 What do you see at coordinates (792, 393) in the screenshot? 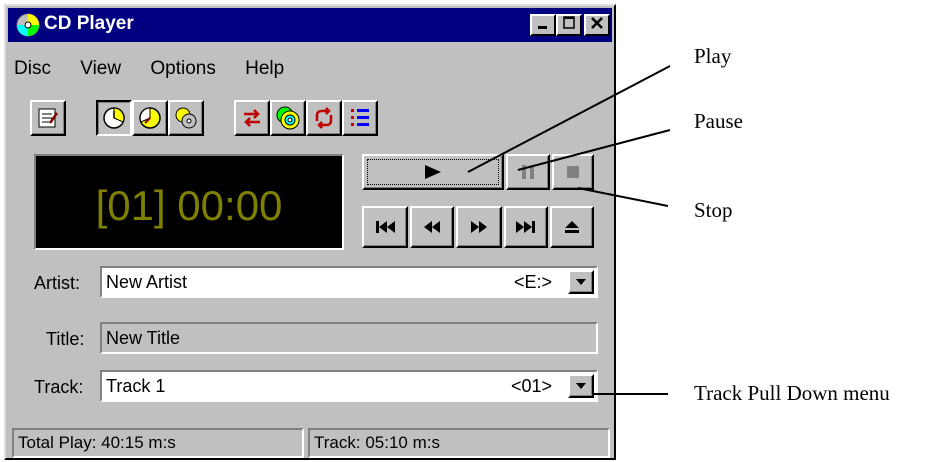
I see `track-menu-callout: Track Pull Down menu` at bounding box center [792, 393].